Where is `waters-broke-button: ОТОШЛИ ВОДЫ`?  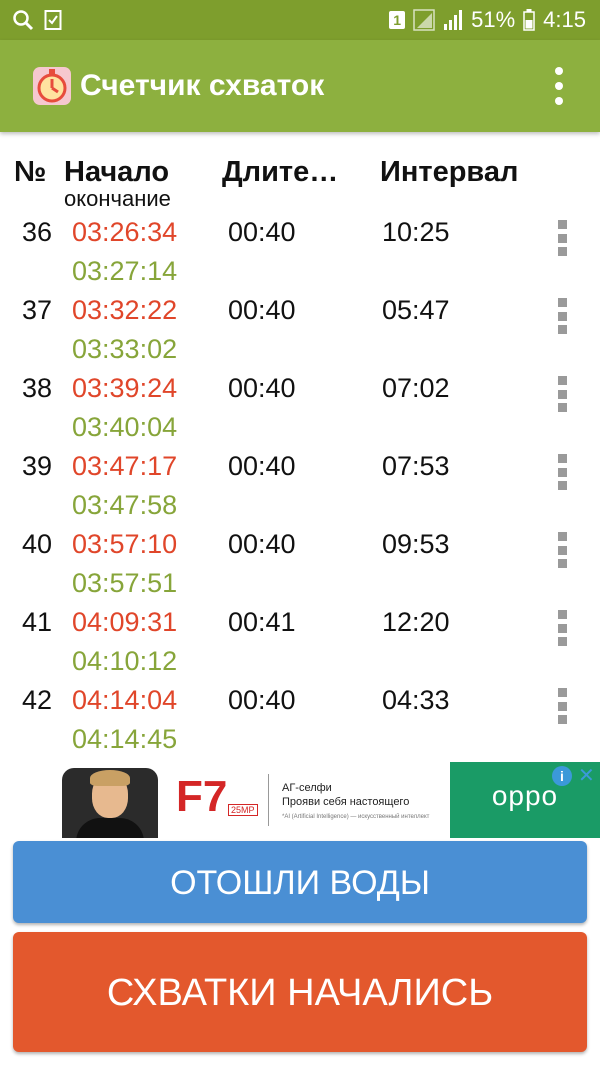
waters-broke-button: ОТОШЛИ ВОДЫ is located at coordinates (300, 882).